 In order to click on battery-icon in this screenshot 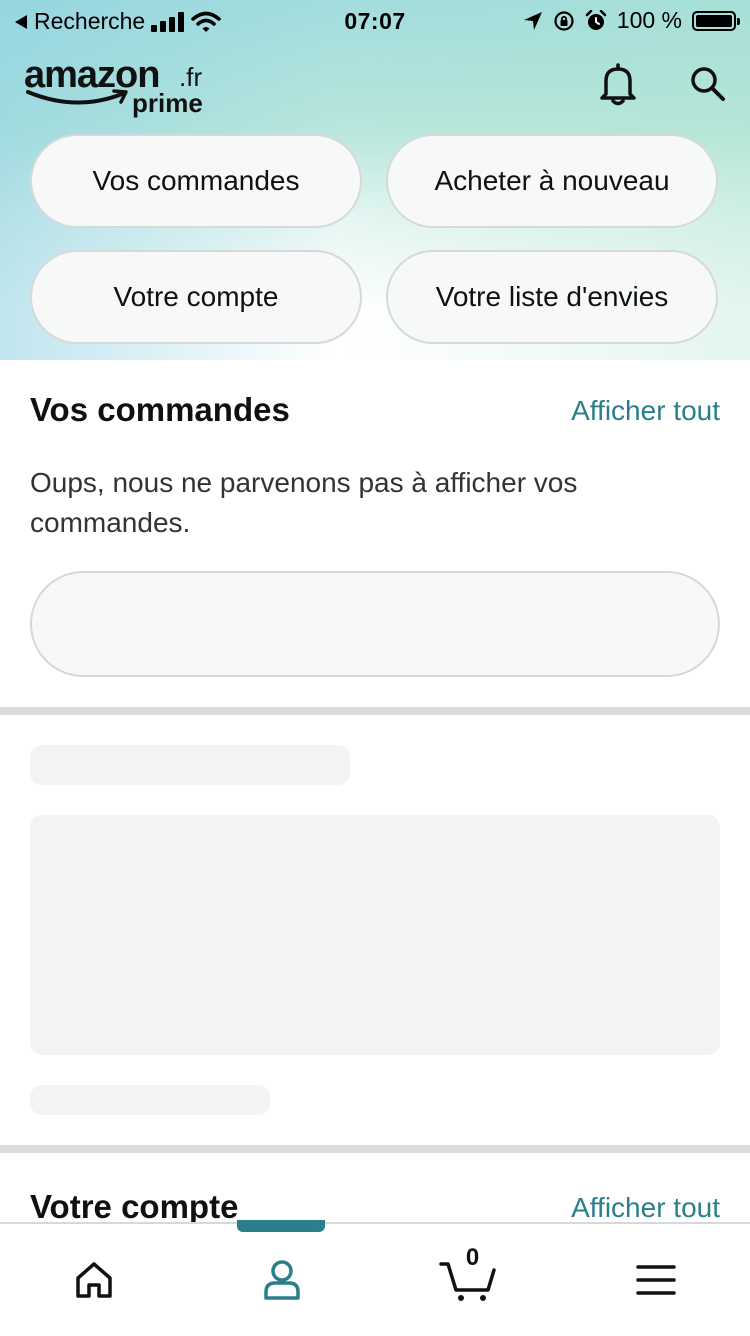, I will do `click(716, 20)`.